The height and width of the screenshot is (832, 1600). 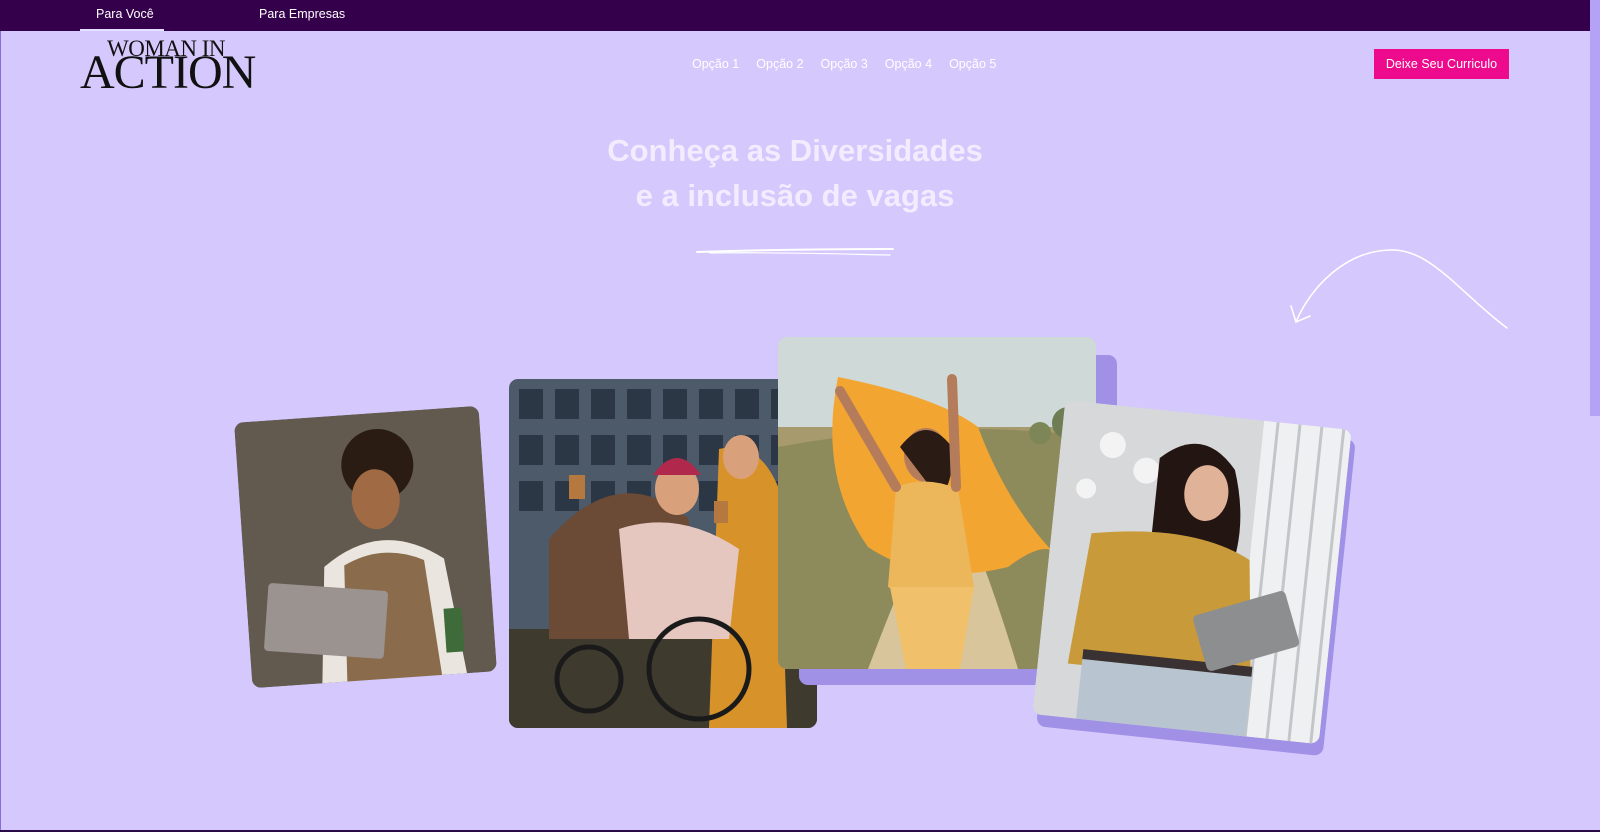 I want to click on nav-item-opcao-5: Opção 5, so click(x=972, y=65).